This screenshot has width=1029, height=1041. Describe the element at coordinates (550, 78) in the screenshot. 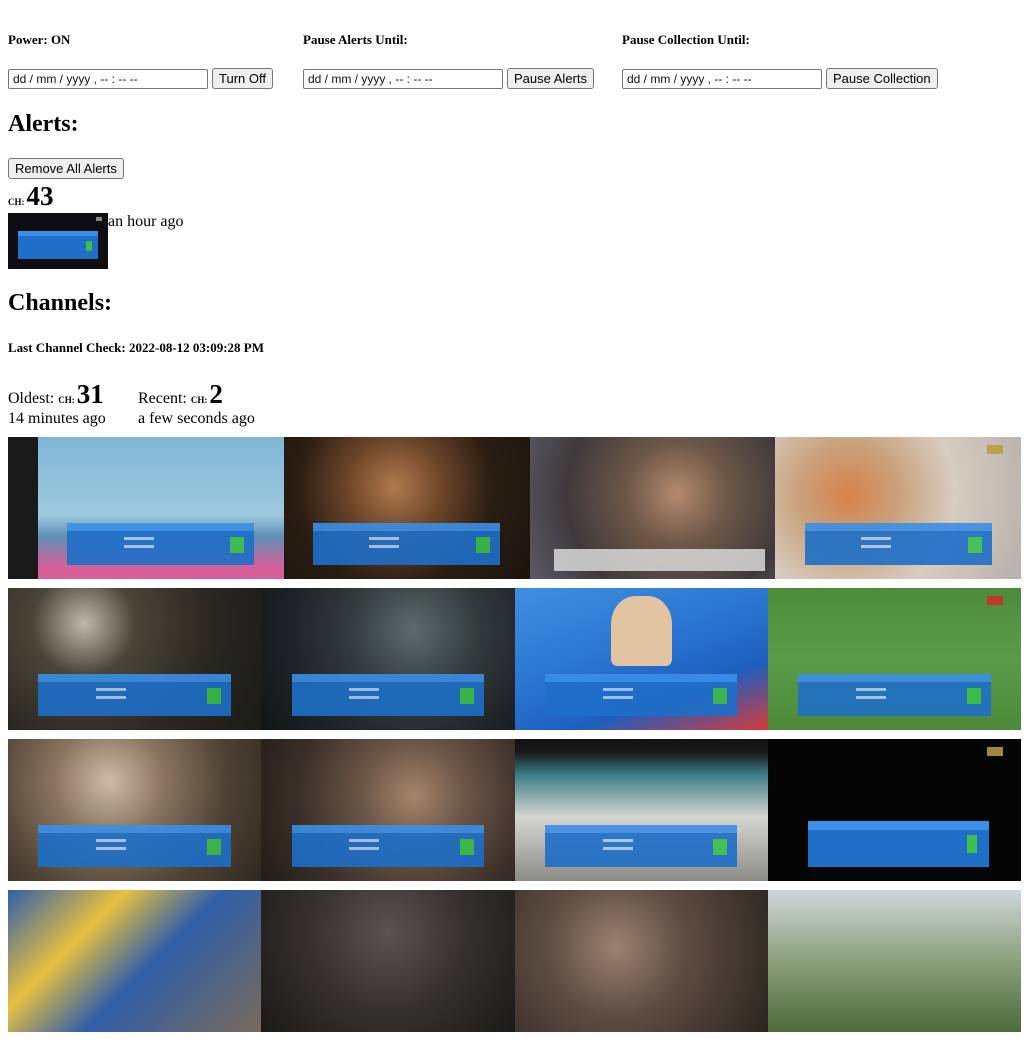

I see `pause-alerts-button: Pause Alerts` at that location.